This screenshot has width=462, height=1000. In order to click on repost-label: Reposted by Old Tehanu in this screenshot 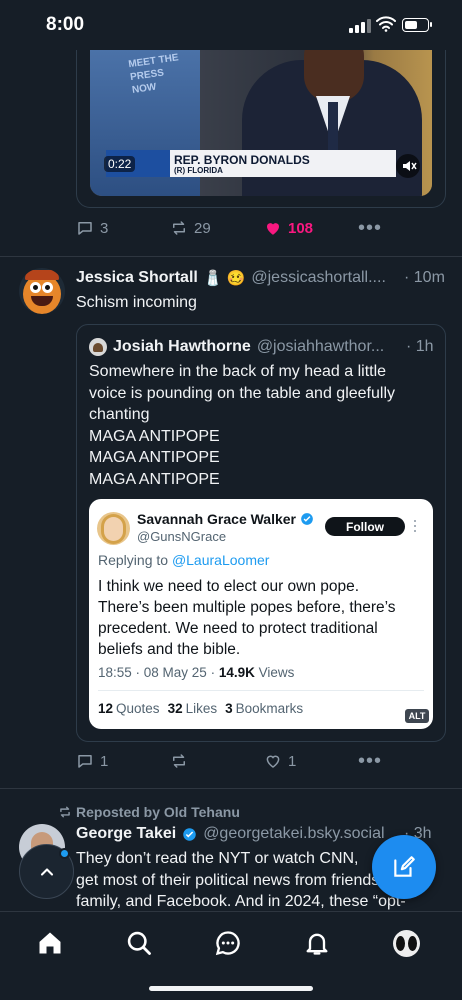, I will do `click(158, 812)`.